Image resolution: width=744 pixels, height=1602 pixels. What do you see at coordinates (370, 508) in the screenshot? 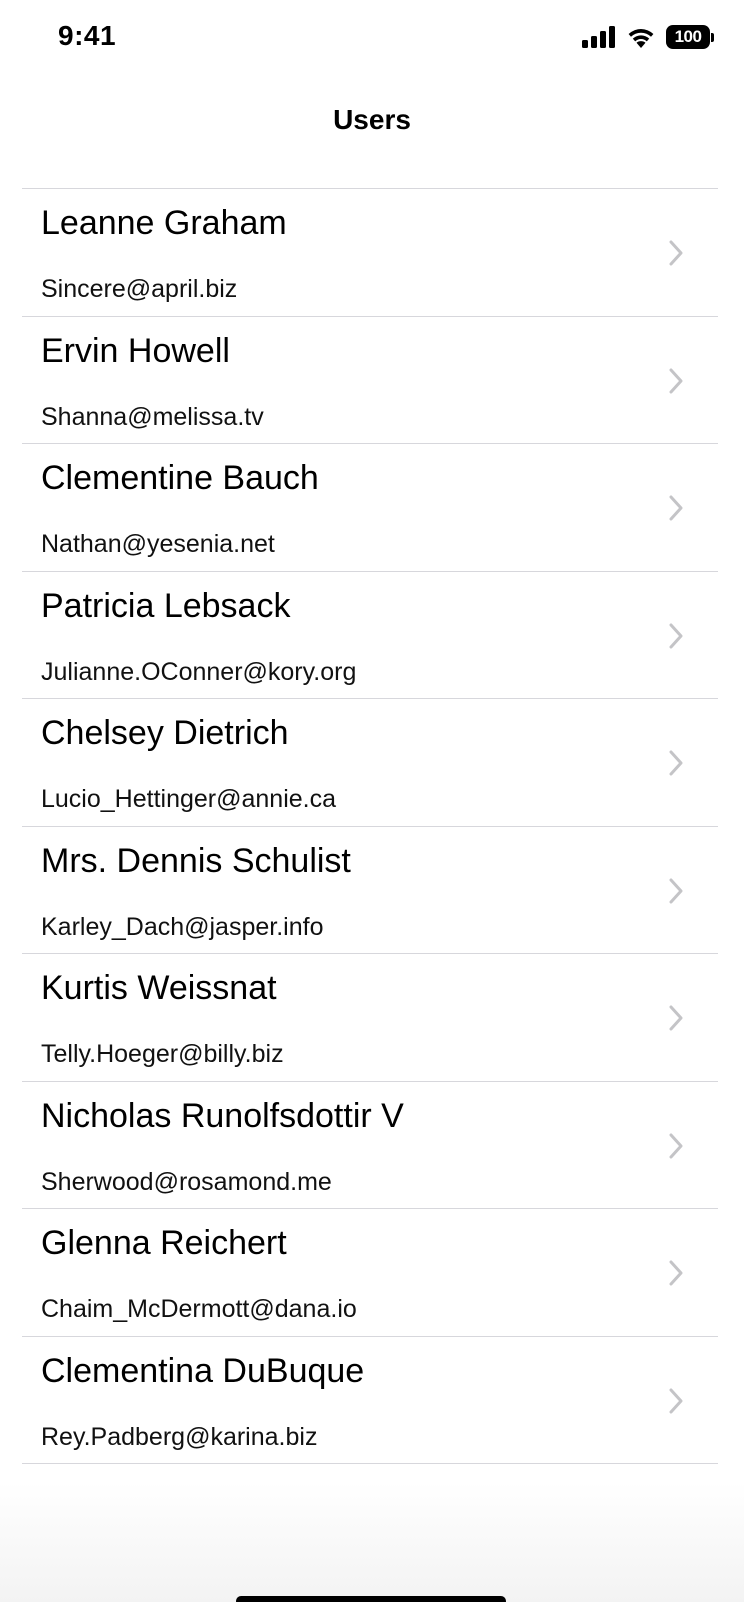
I see `list-item: Clementine Bauch Nathan@yesenia.net` at bounding box center [370, 508].